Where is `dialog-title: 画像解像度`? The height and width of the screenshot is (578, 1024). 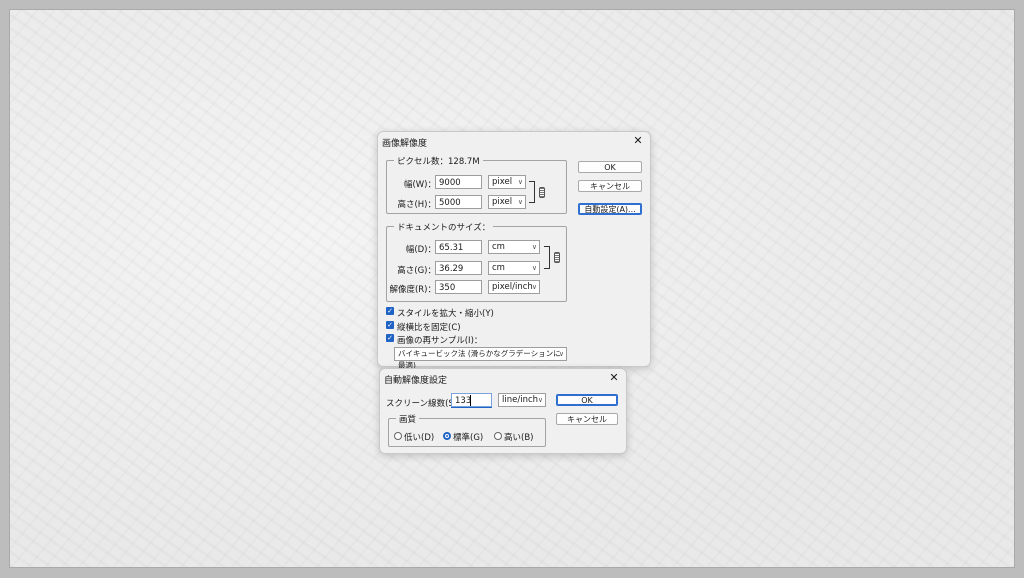
dialog-title: 画像解像度 is located at coordinates (405, 144).